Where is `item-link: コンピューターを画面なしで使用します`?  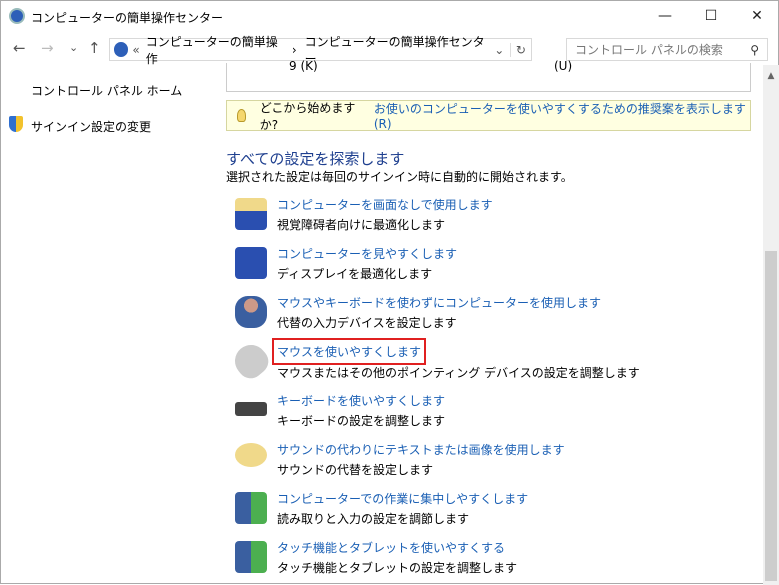 item-link: コンピューターを画面なしで使用します is located at coordinates (385, 204).